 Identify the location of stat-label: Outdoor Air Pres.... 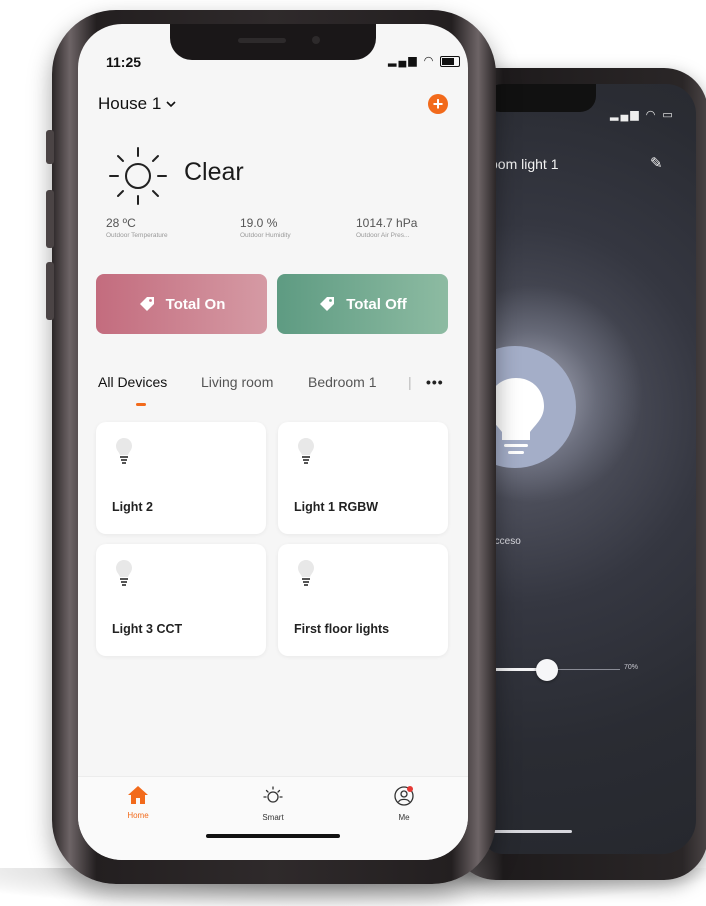
(383, 235).